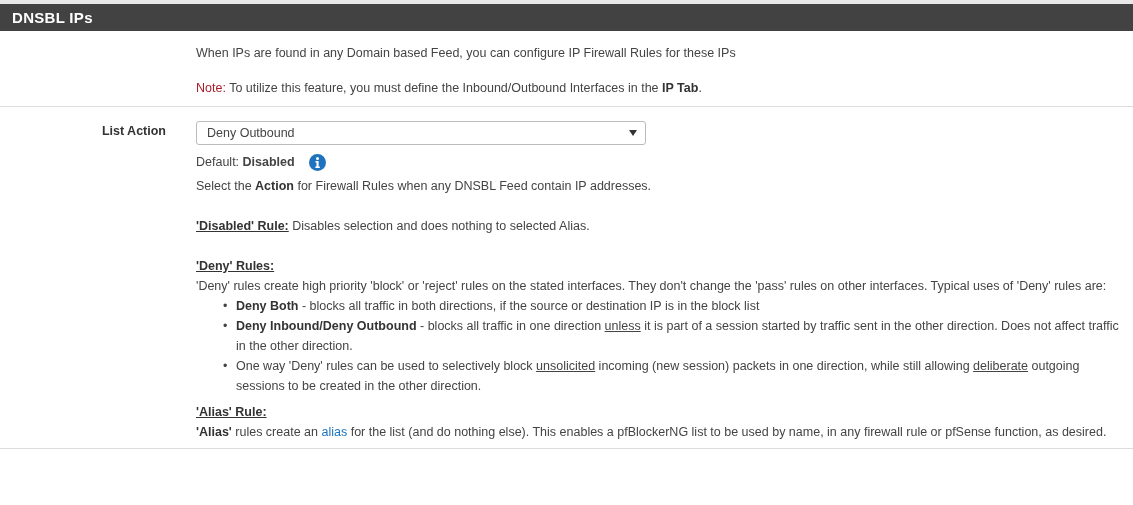  I want to click on info-icon, so click(317, 162).